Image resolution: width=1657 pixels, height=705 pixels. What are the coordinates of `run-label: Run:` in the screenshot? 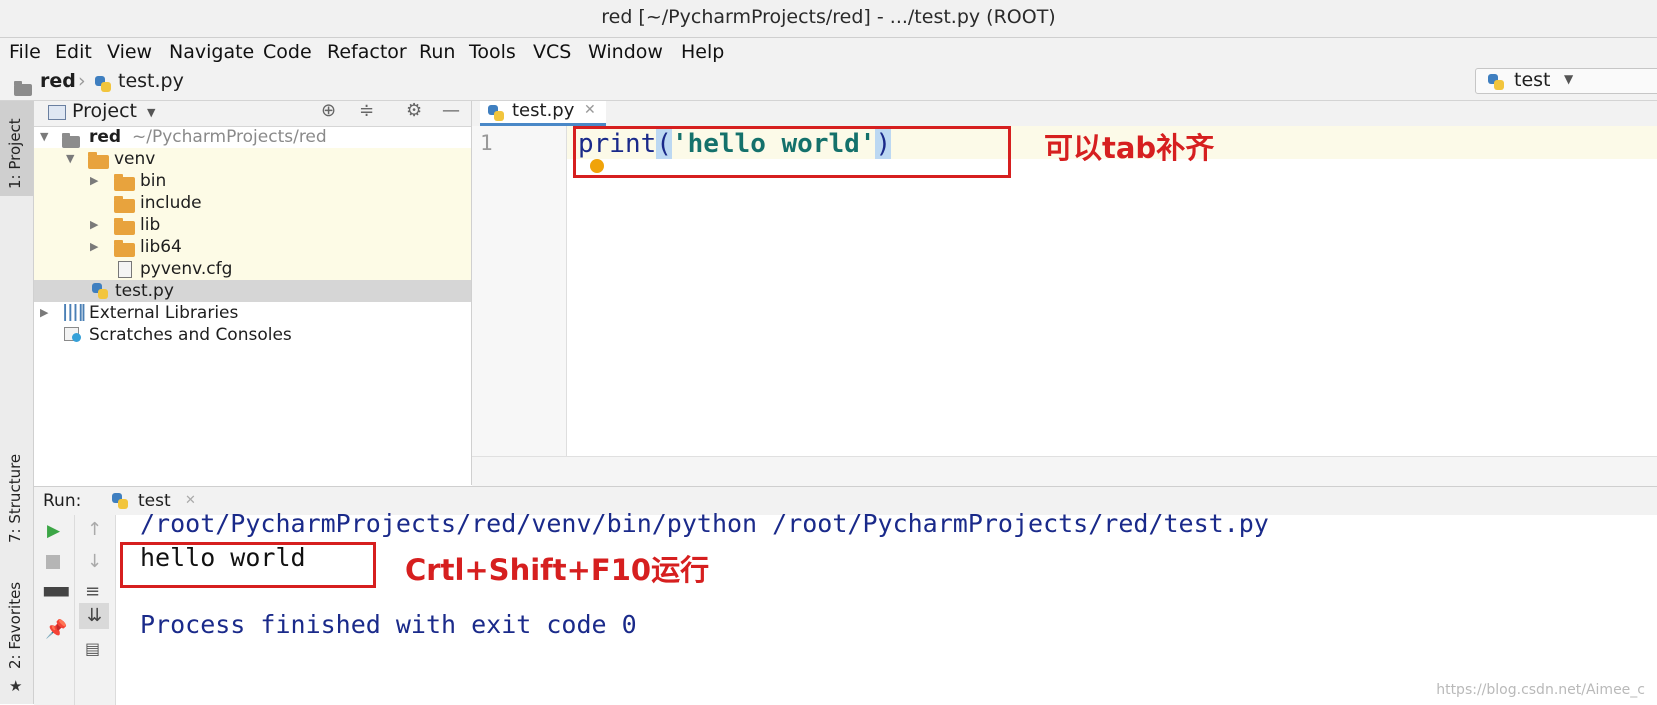 It's located at (62, 501).